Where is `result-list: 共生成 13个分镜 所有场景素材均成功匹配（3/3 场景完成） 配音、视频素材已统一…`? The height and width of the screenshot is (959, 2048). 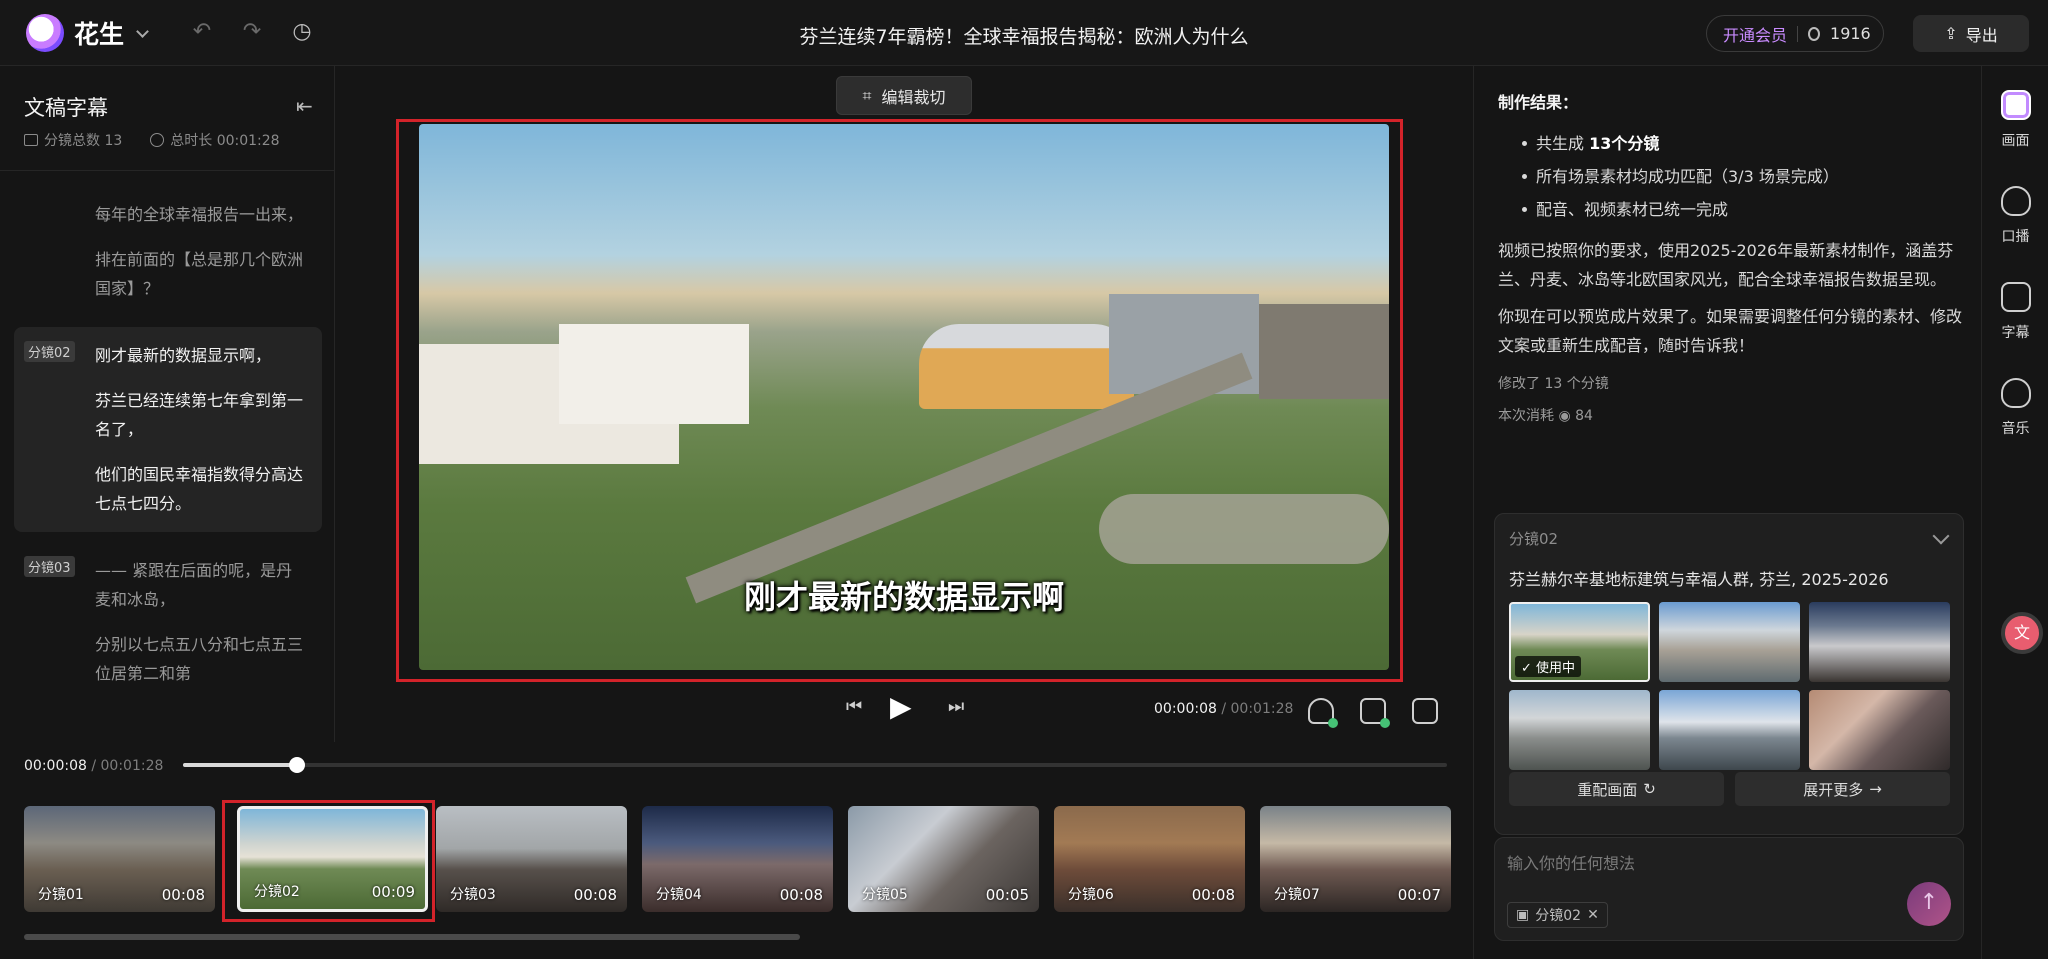 result-list: 共生成 13个分镜 所有场景素材均成功匹配（3/3 场景完成） 配音、视频素材已统一… is located at coordinates (1733, 176).